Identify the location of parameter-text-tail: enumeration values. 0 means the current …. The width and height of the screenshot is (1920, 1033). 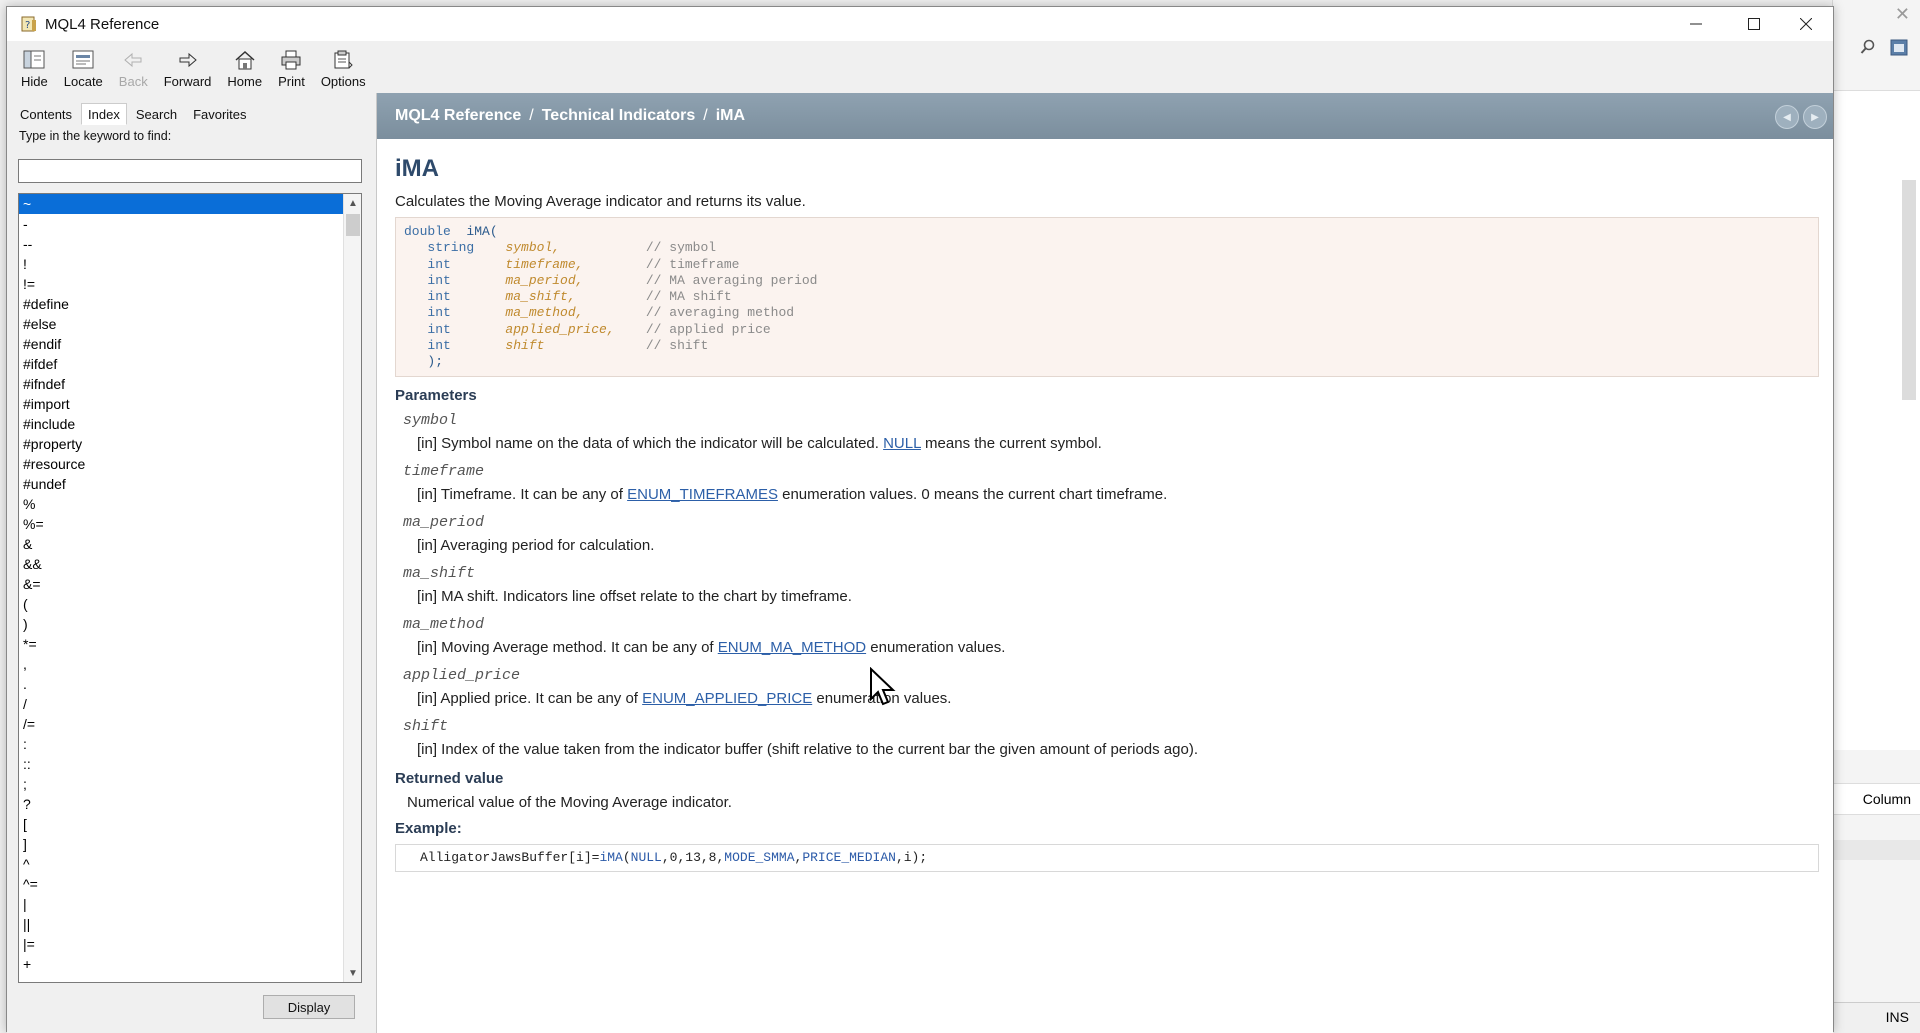
(972, 494).